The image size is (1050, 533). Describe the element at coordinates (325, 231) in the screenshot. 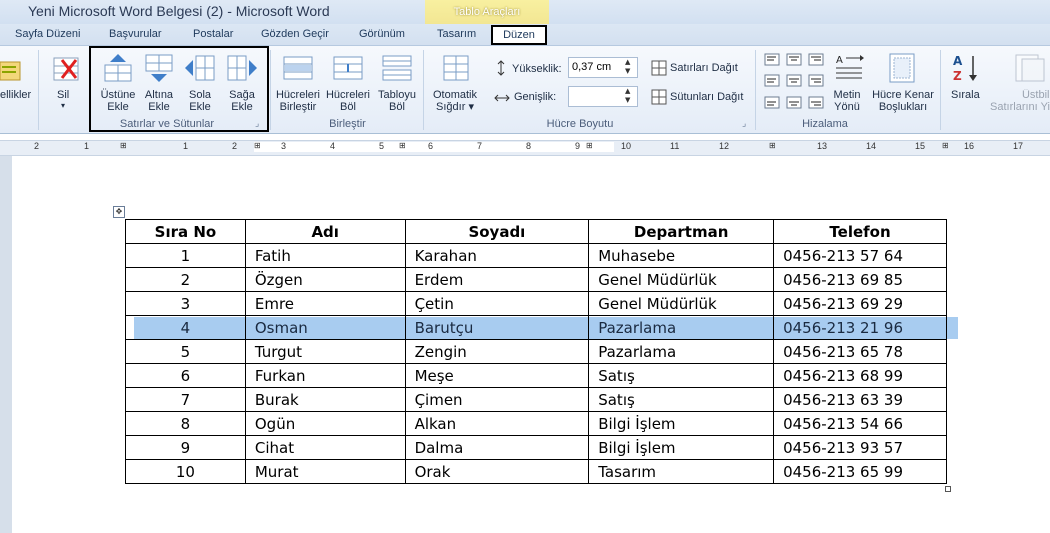

I see `column-header: Adı` at that location.